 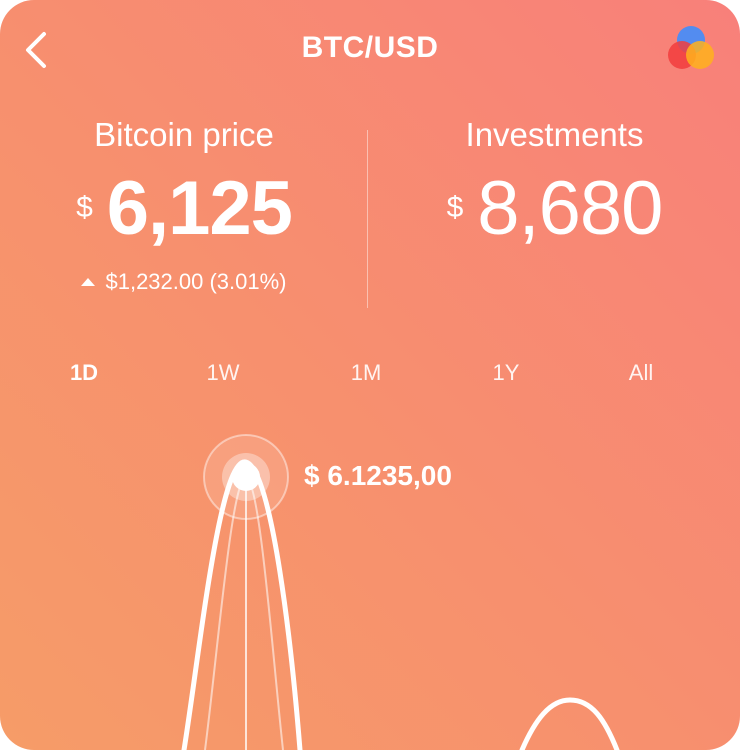 I want to click on panel-divider, so click(x=367, y=219).